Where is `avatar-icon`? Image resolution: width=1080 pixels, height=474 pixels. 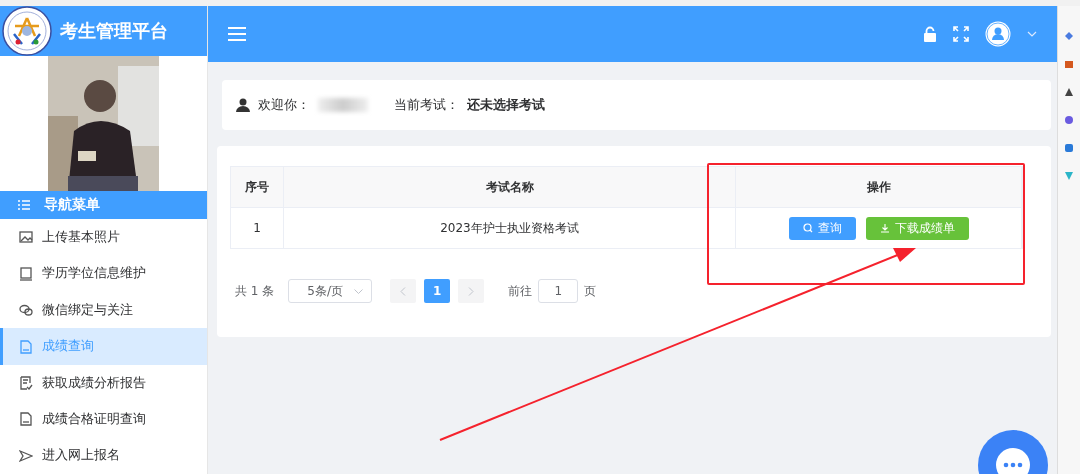
avatar-icon is located at coordinates (998, 34).